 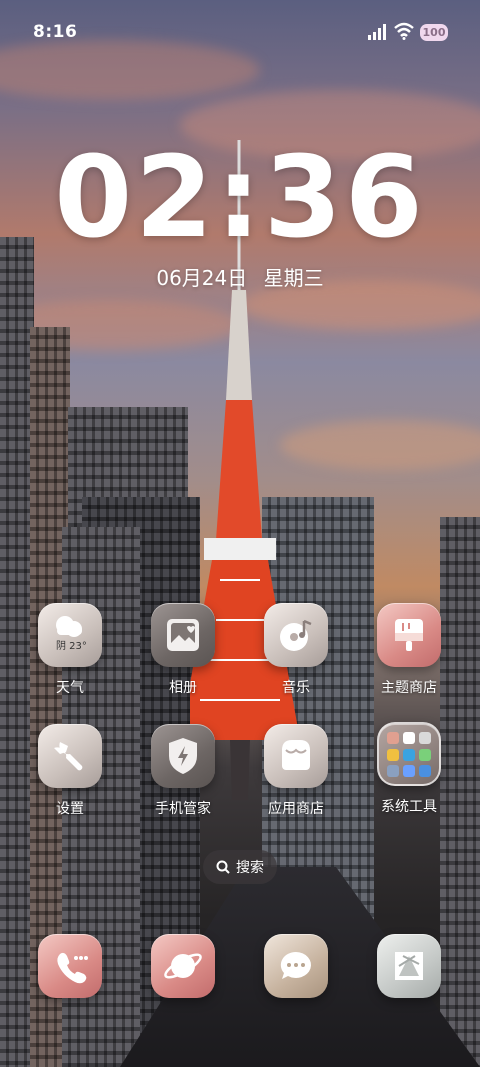 I want to click on browser-planet-icon, so click(x=183, y=966).